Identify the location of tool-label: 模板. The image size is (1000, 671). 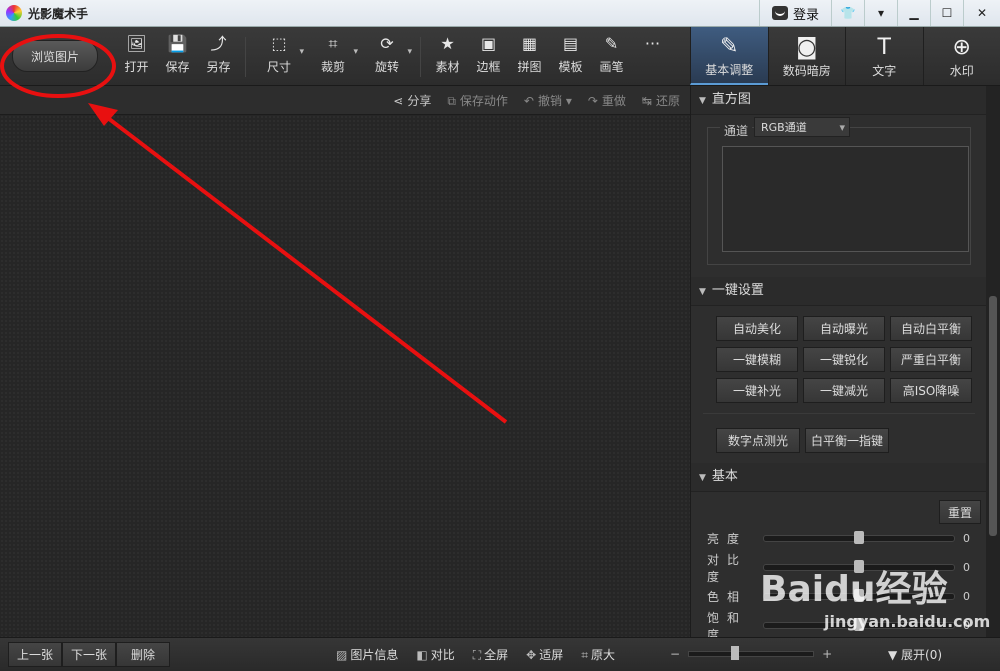
(570, 66).